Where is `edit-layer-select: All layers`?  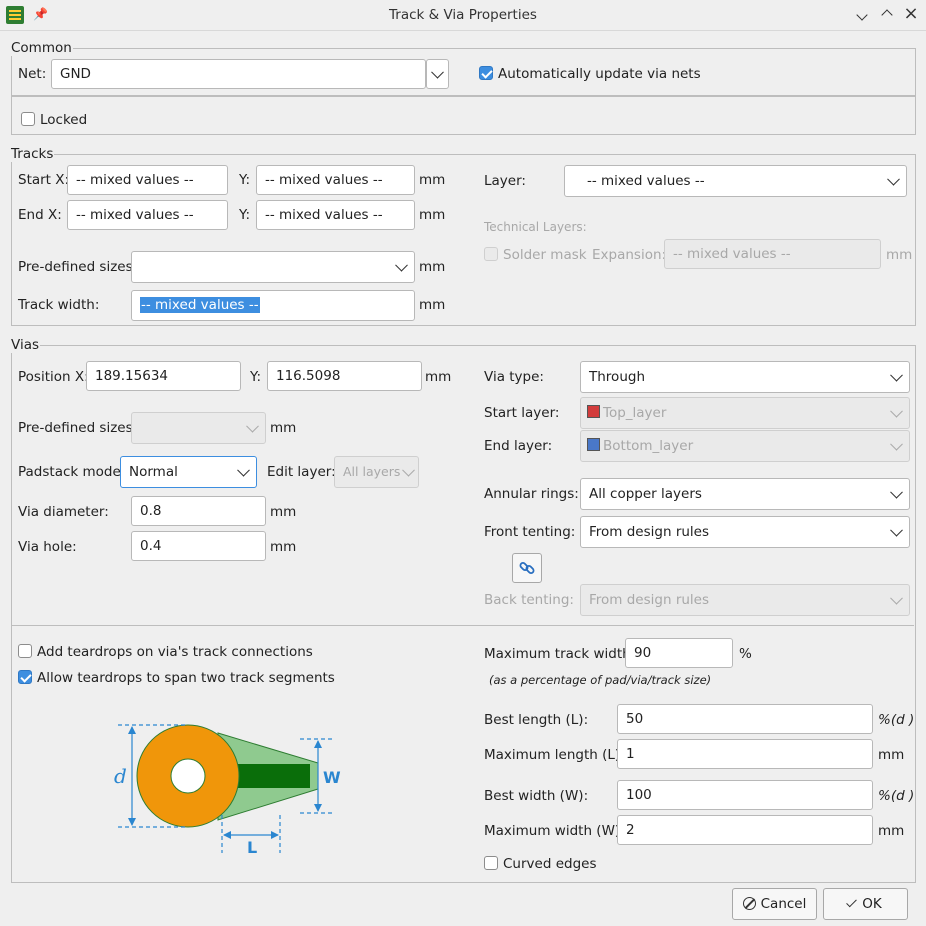
edit-layer-select: All layers is located at coordinates (376, 472).